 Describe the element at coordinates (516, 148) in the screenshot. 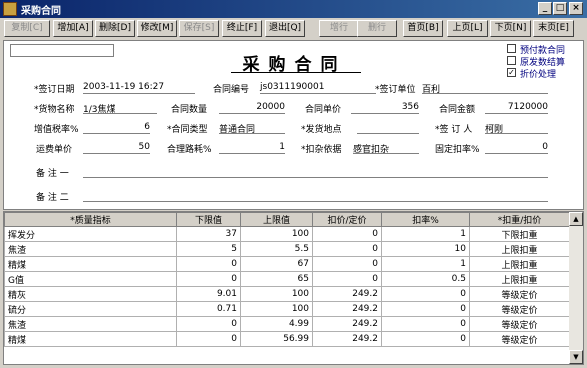

I see `fixed-field: 0` at that location.